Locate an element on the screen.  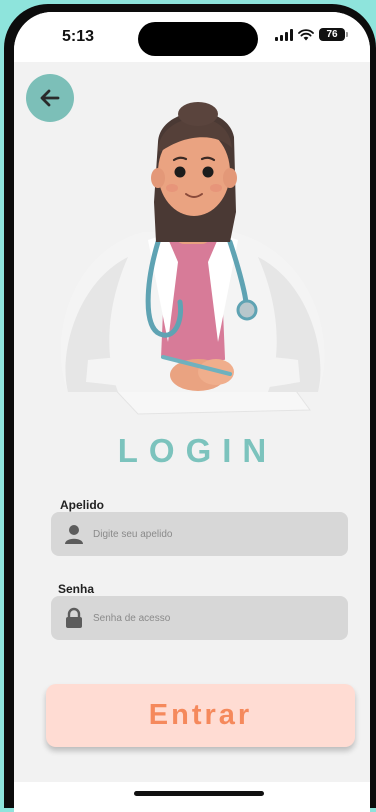
password-input is located at coordinates (219, 618).